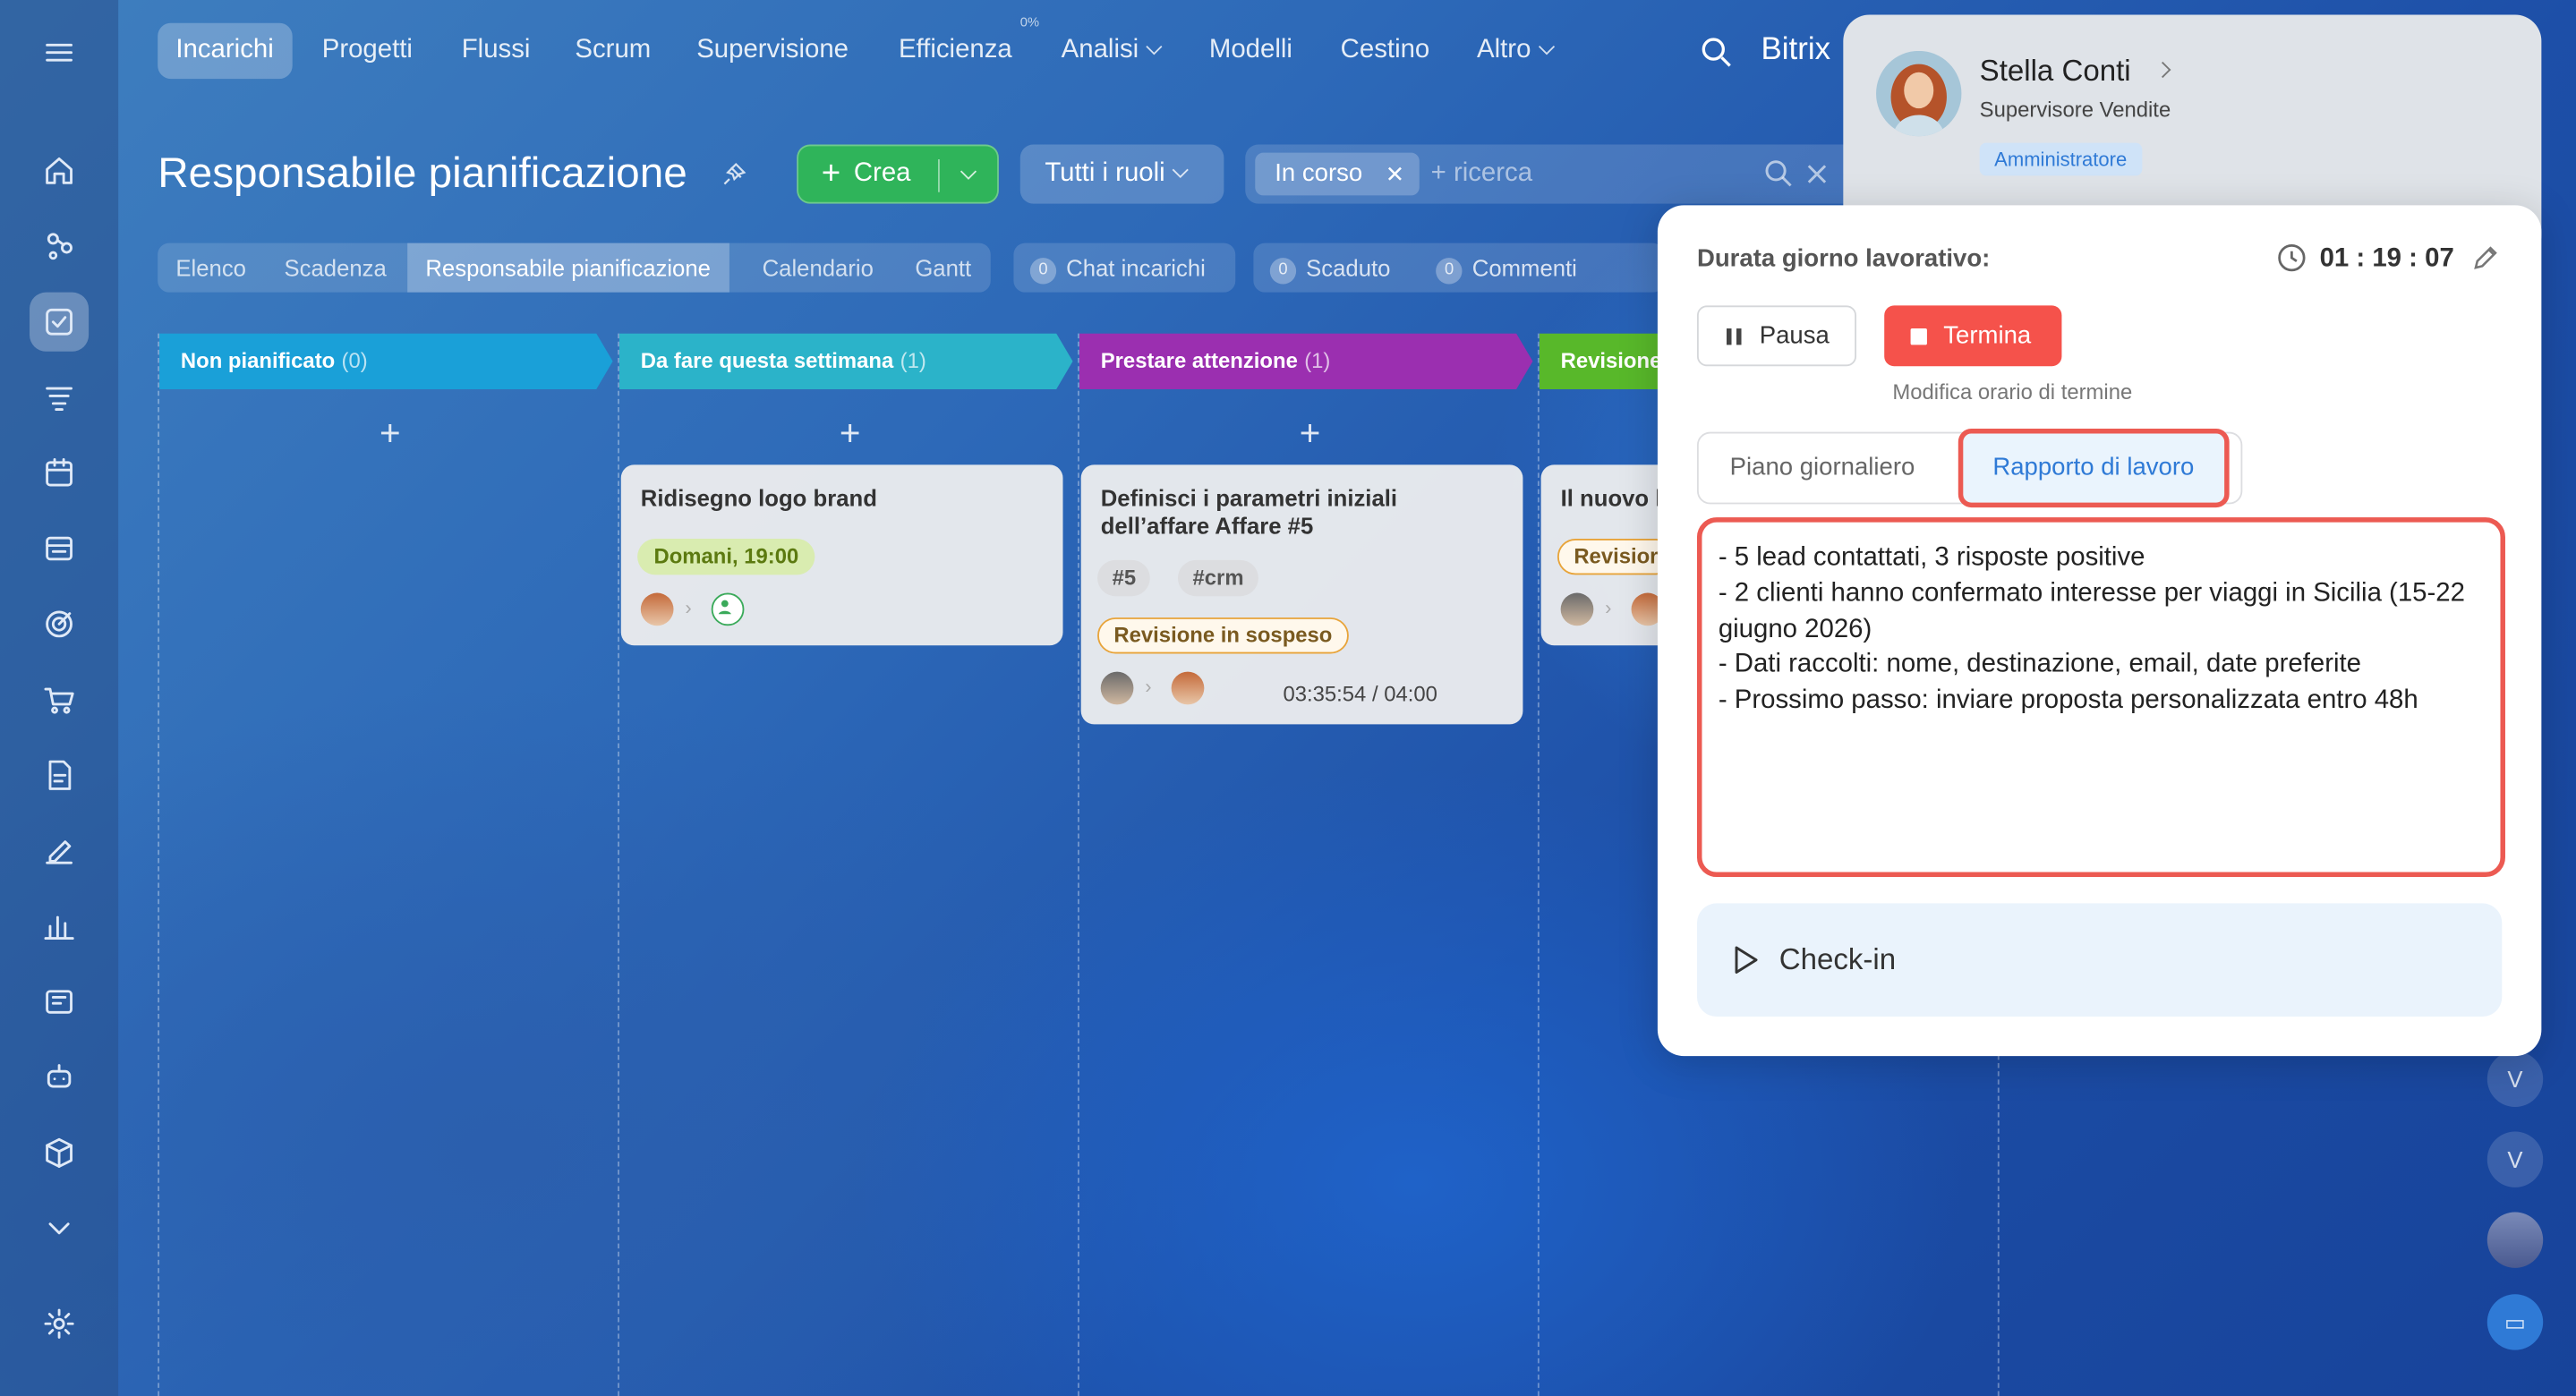  What do you see at coordinates (1100, 50) in the screenshot?
I see `nav-analytics-label: Analisi` at bounding box center [1100, 50].